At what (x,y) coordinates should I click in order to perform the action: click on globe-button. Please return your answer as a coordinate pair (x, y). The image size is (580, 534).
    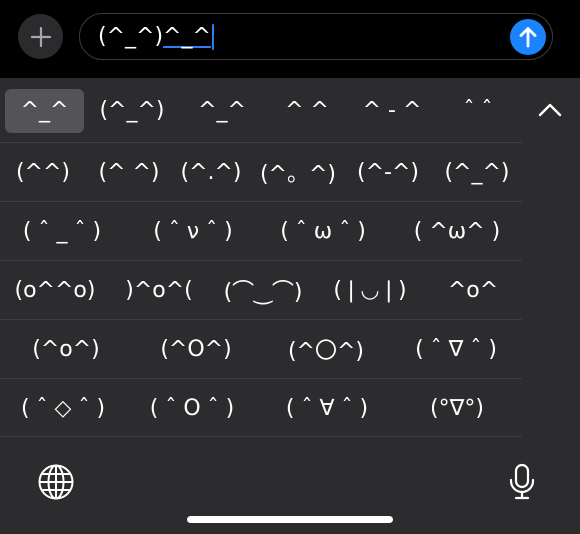
    Looking at the image, I should click on (56, 482).